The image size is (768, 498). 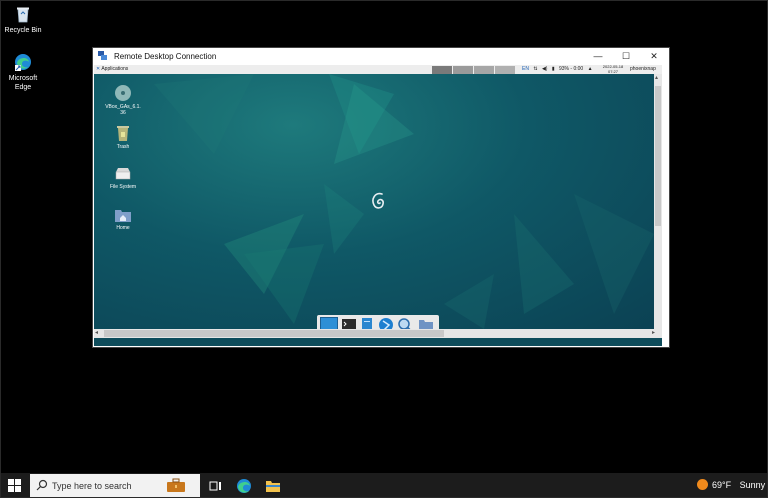 I want to click on weather-temp: 69°F, so click(x=722, y=485).